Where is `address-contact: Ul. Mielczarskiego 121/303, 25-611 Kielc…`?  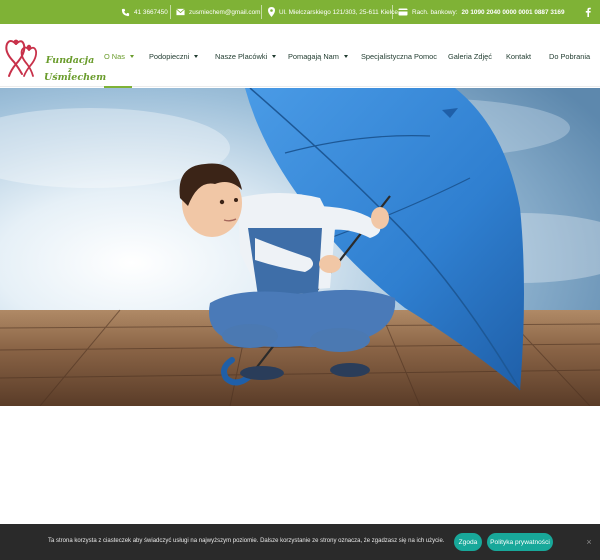 address-contact: Ul. Mielczarskiego 121/303, 25-611 Kielc… is located at coordinates (333, 12).